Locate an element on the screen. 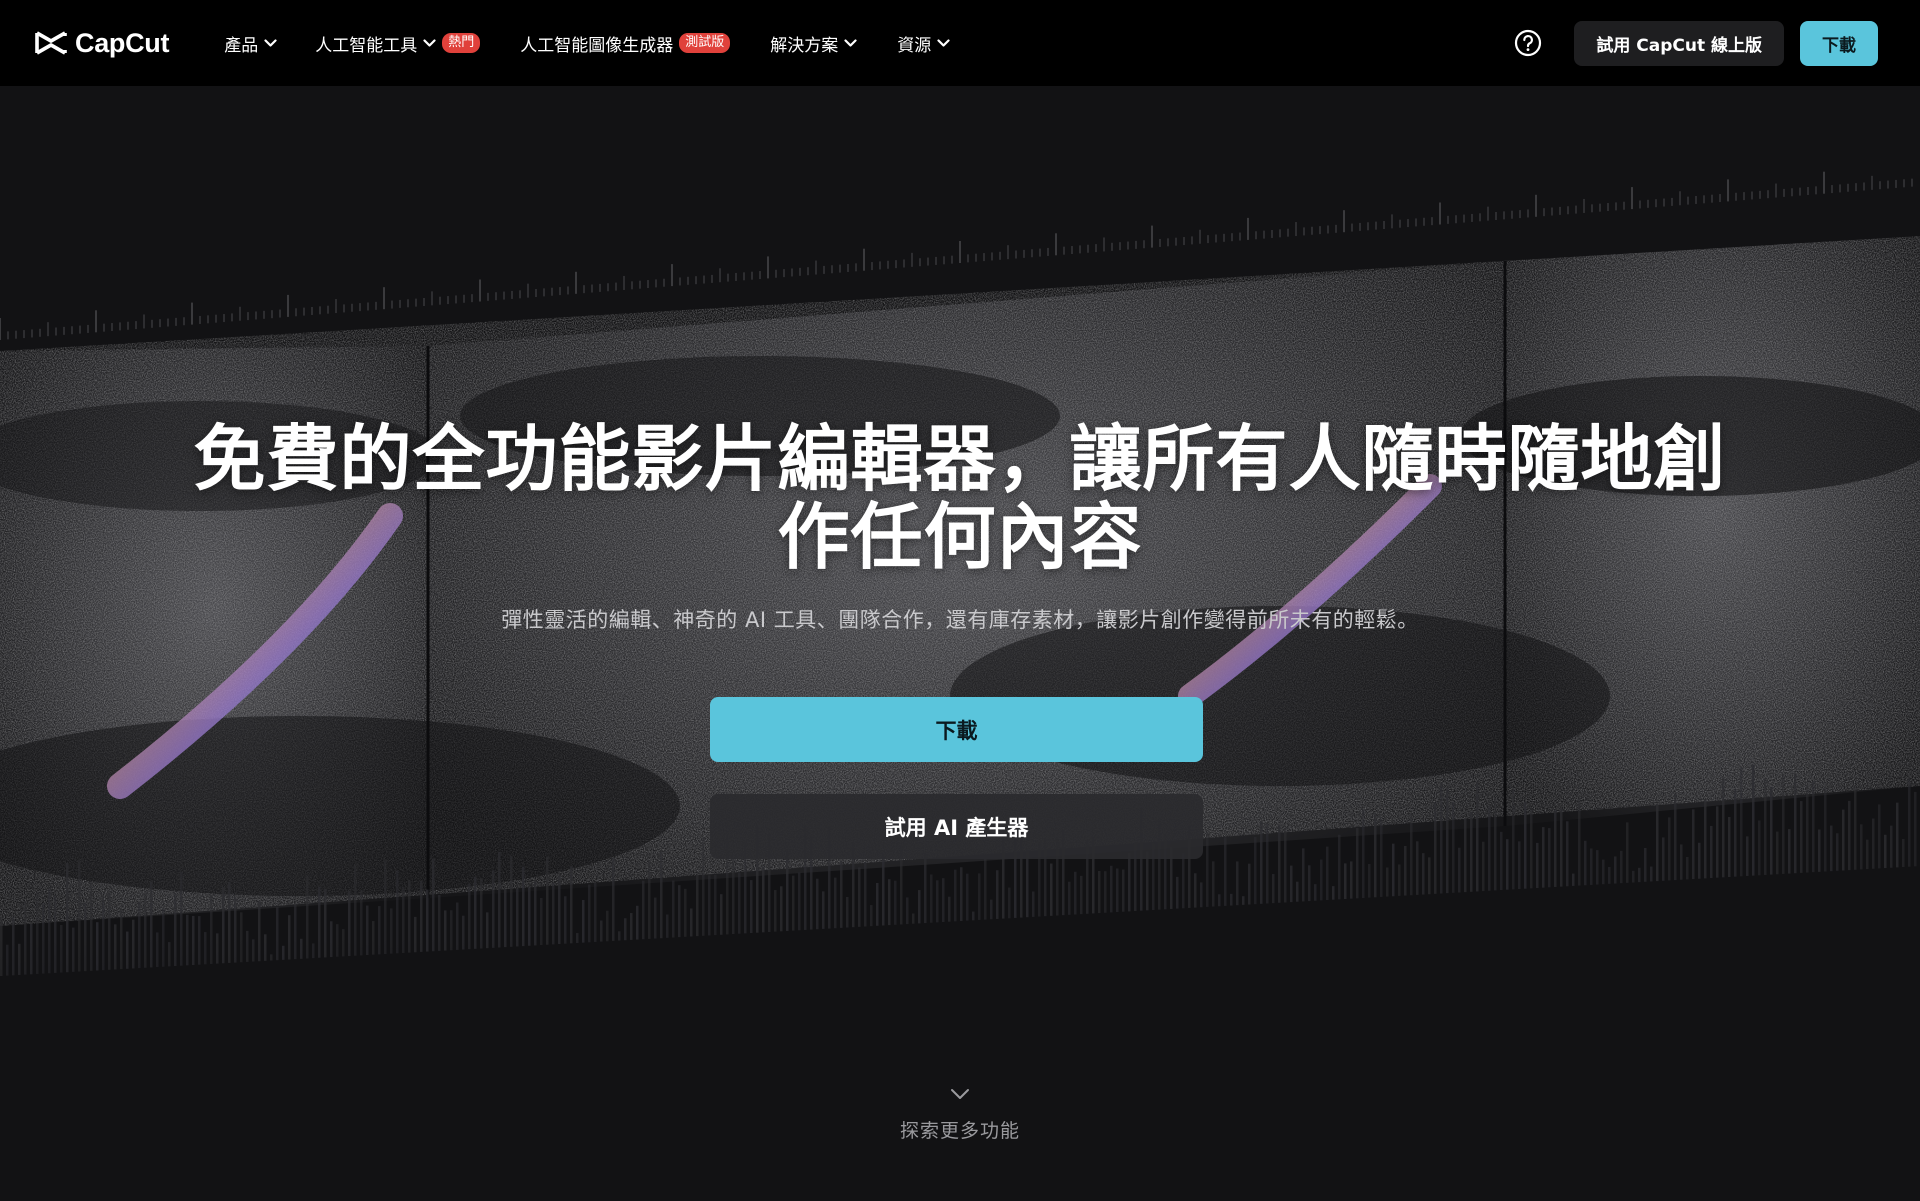 Image resolution: width=1920 pixels, height=1201 pixels. capcut-logo-icon is located at coordinates (51, 43).